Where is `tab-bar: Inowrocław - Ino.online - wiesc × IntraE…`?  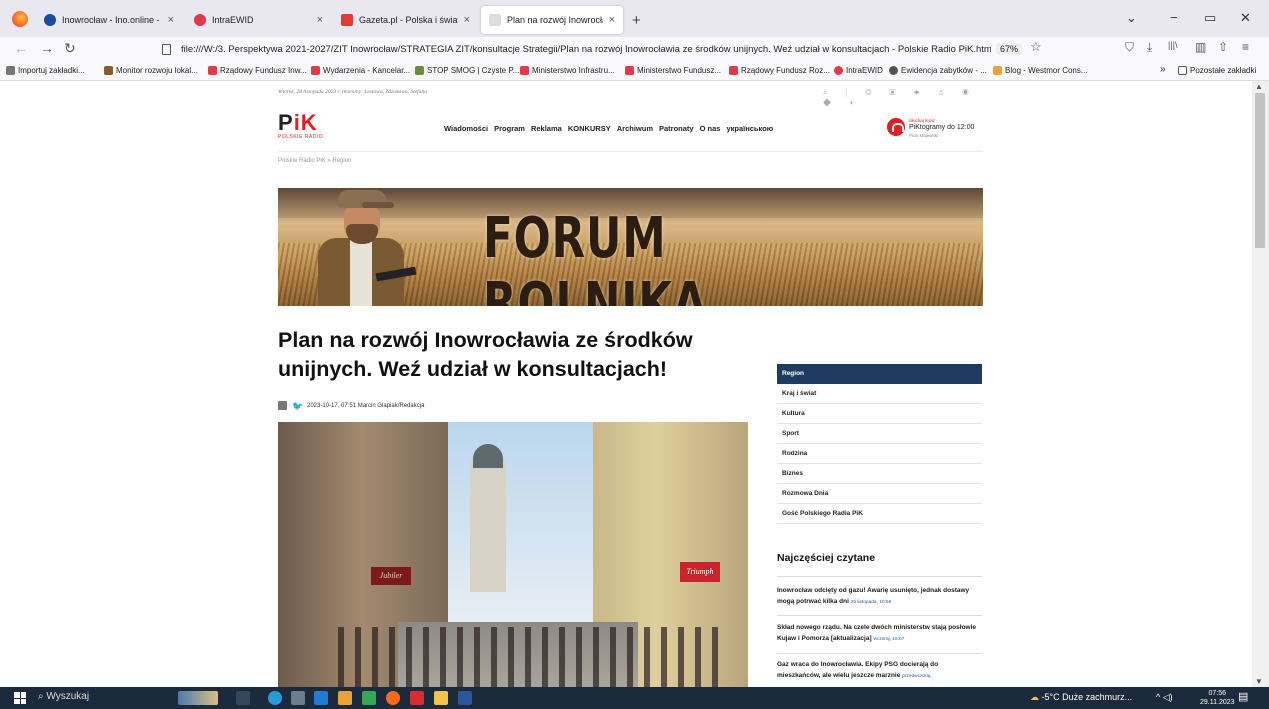
tab-bar: Inowrocław - Ino.online - wiesc × IntraE… is located at coordinates (634, 18).